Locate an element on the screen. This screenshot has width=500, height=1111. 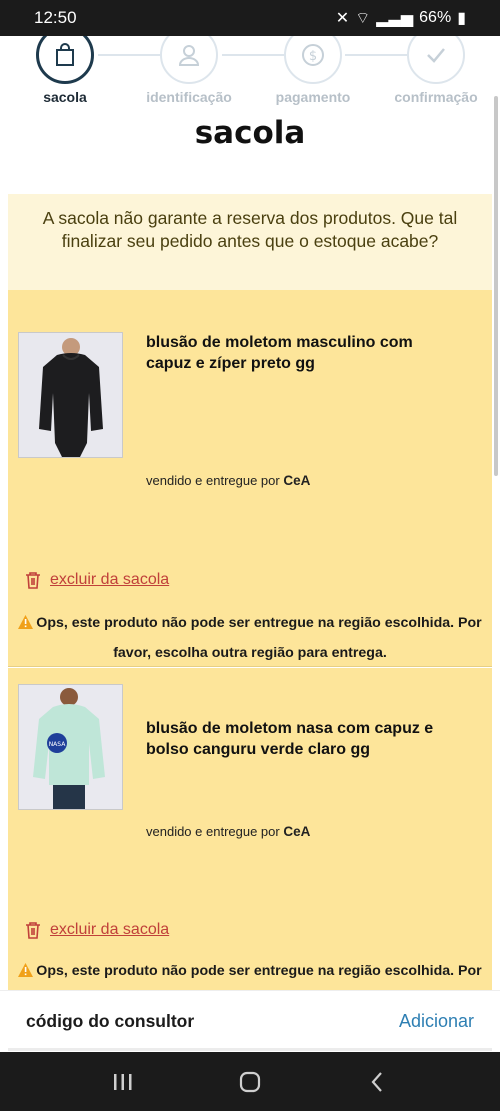
back-button is located at coordinates (377, 1082).